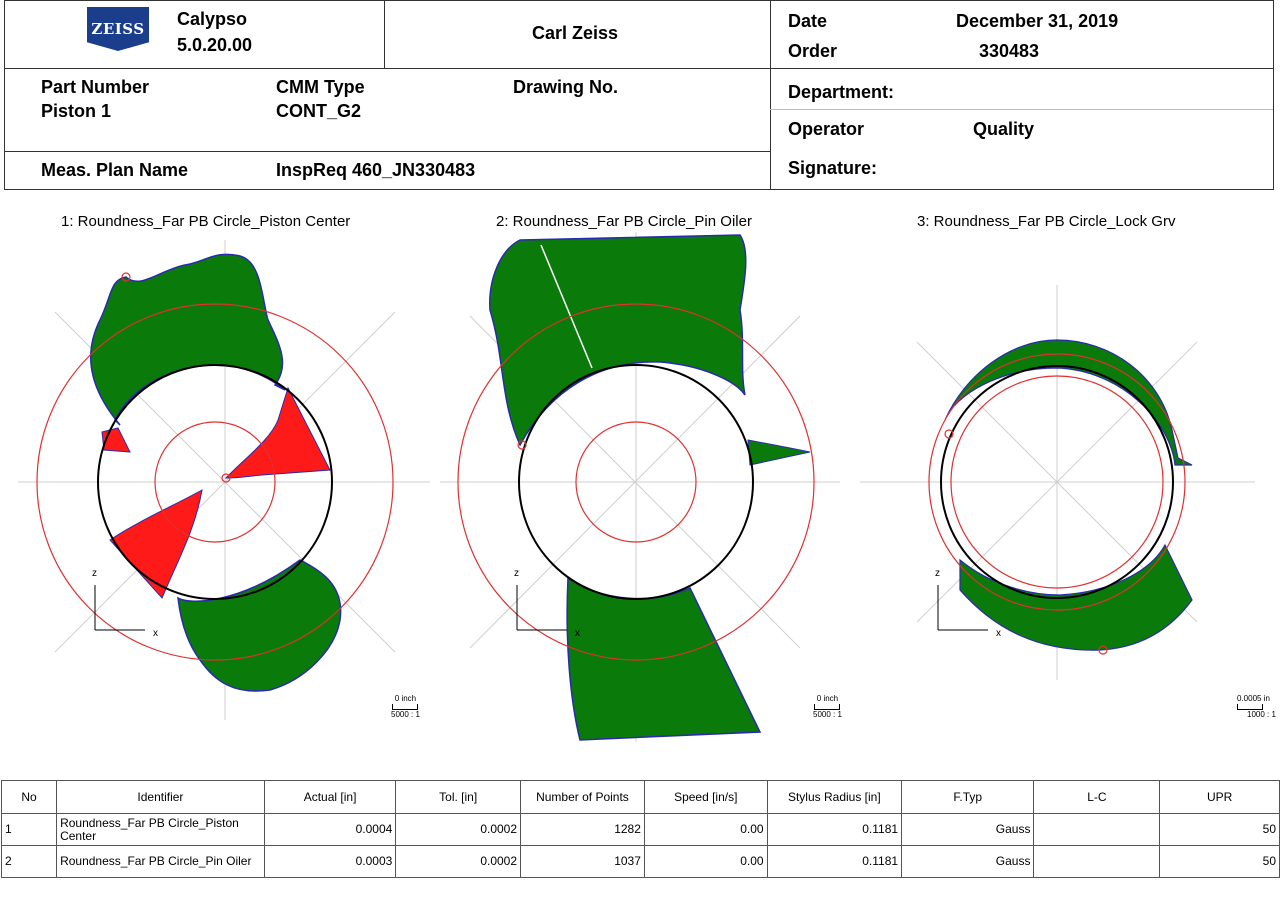 The height and width of the screenshot is (911, 1280). I want to click on scale-ratio: 1000 : 1, so click(1261, 714).